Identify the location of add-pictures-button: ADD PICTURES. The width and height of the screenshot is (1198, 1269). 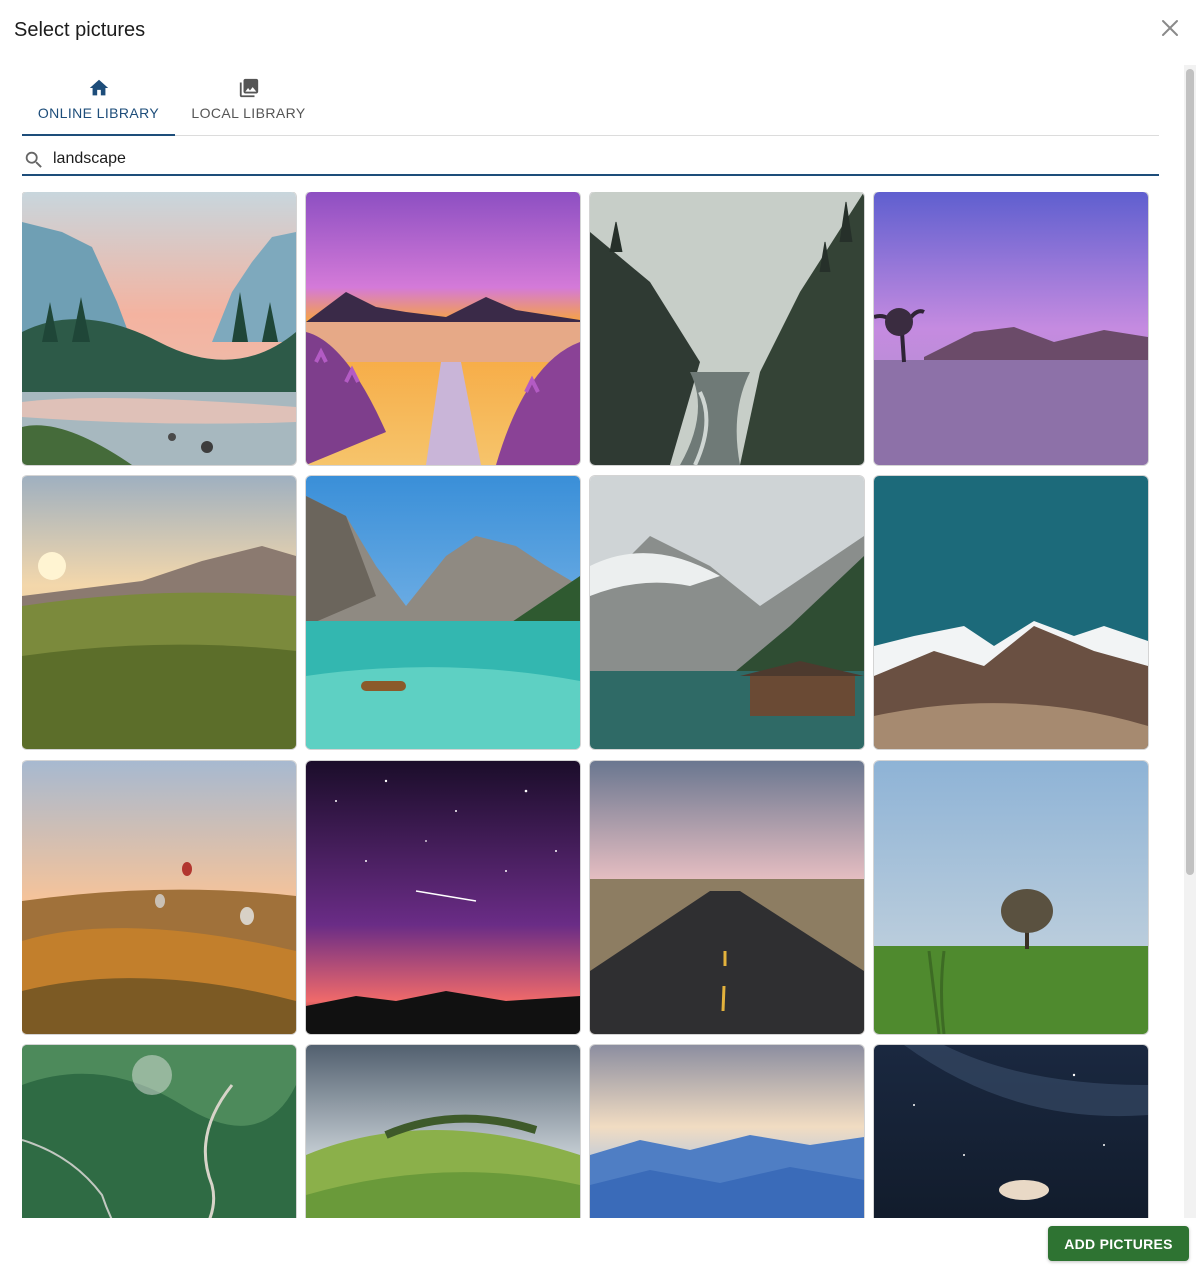
(1118, 1243).